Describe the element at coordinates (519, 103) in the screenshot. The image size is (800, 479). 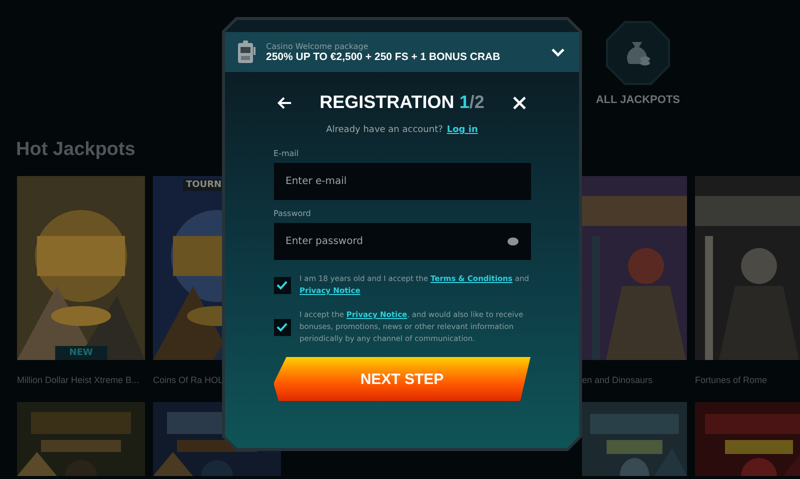
I see `close-icon` at that location.